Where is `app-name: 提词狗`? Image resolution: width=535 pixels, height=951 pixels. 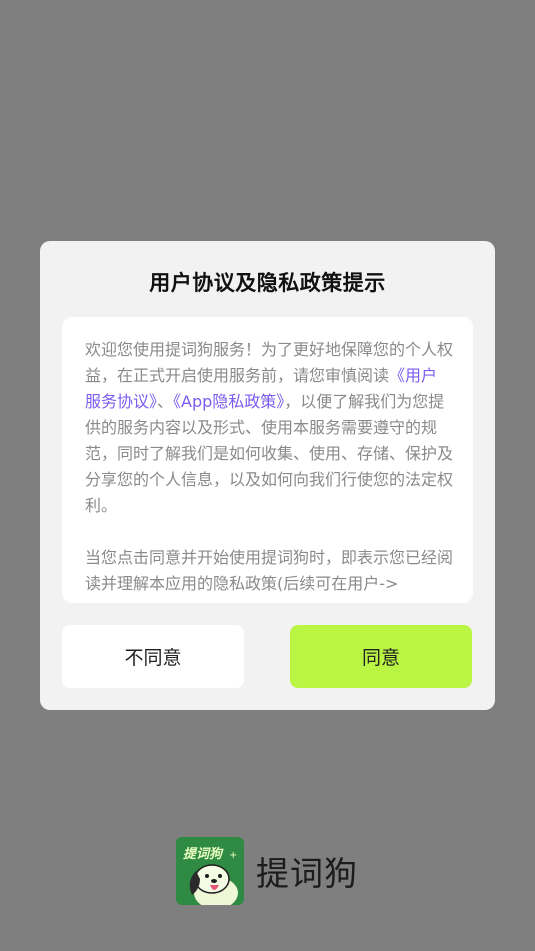
app-name: 提词狗 is located at coordinates (307, 873).